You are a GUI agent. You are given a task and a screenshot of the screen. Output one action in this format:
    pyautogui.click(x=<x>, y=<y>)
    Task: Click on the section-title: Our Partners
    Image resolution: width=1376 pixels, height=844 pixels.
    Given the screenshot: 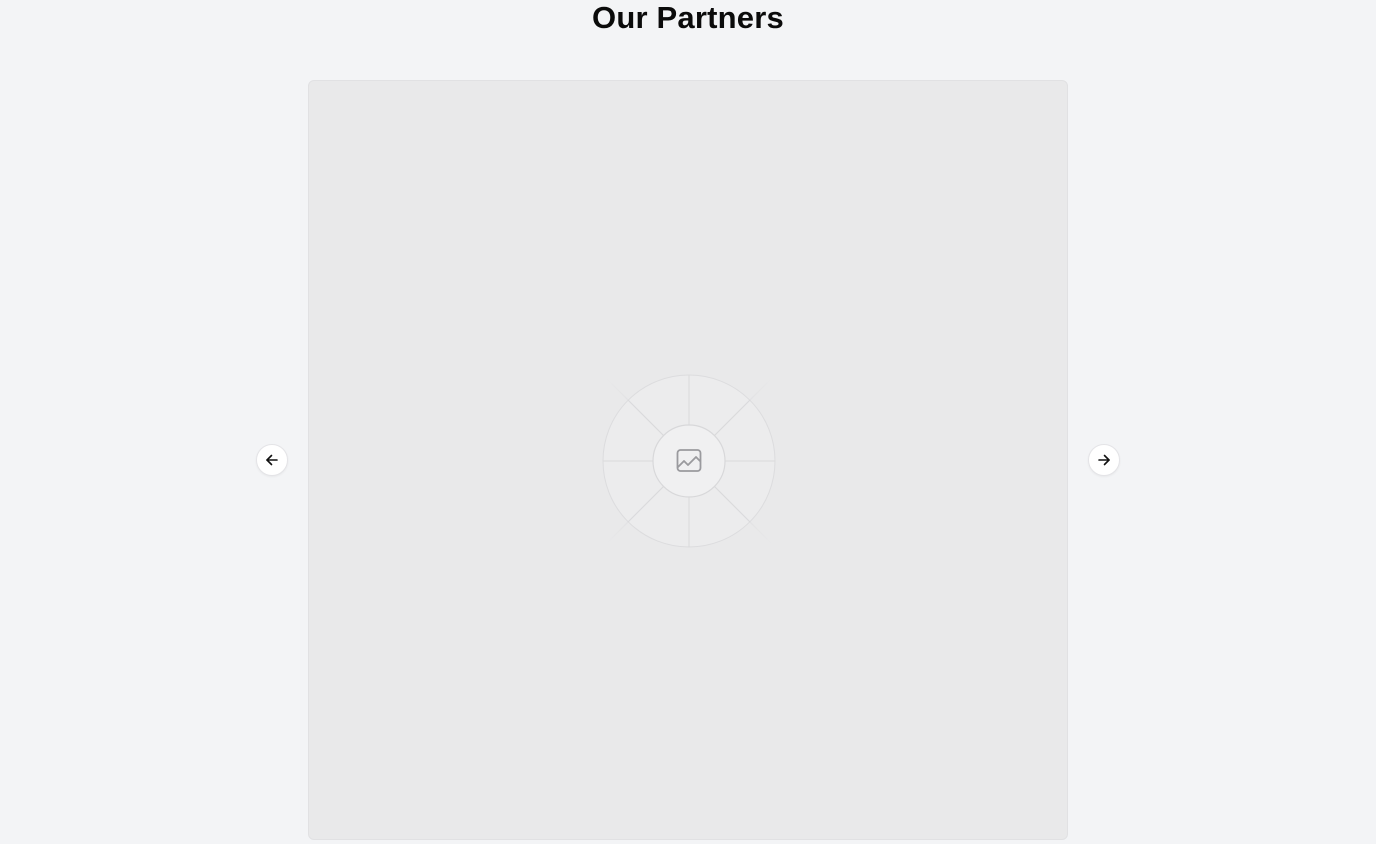 What is the action you would take?
    pyautogui.click(x=688, y=17)
    